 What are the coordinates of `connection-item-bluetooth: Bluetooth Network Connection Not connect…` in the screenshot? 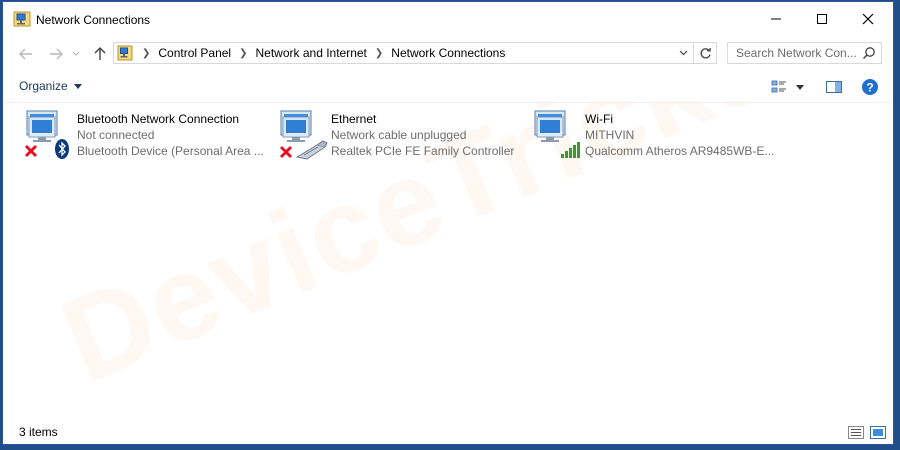 It's located at (148, 135).